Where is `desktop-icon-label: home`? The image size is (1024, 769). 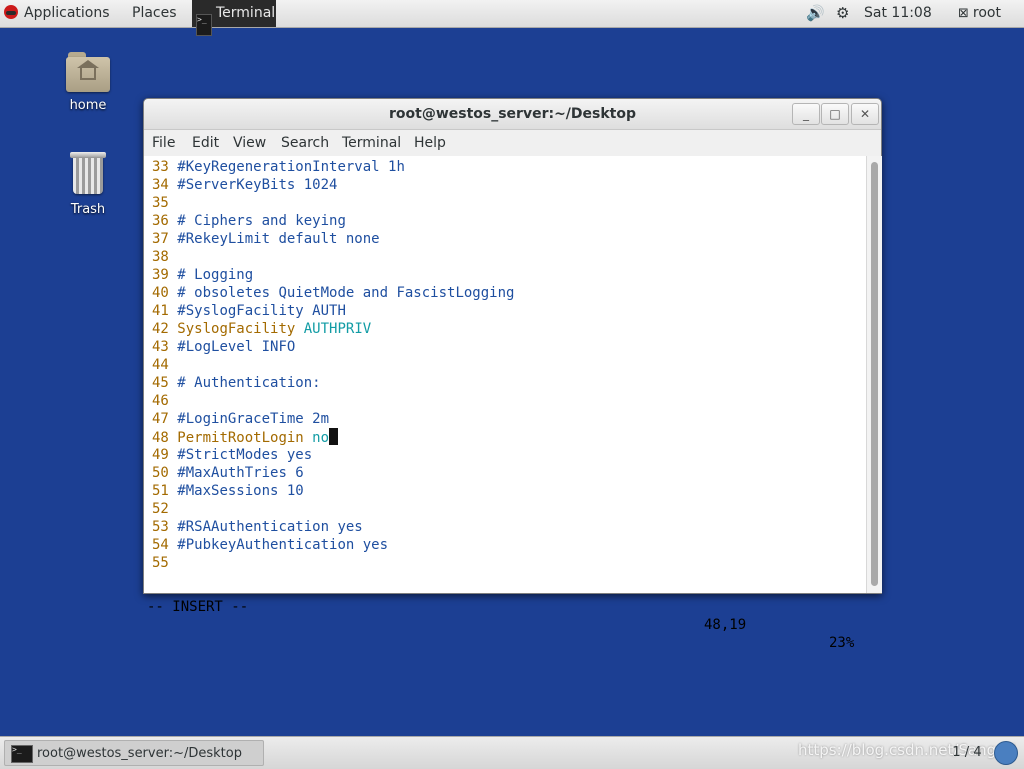
desktop-icon-label: home is located at coordinates (88, 105).